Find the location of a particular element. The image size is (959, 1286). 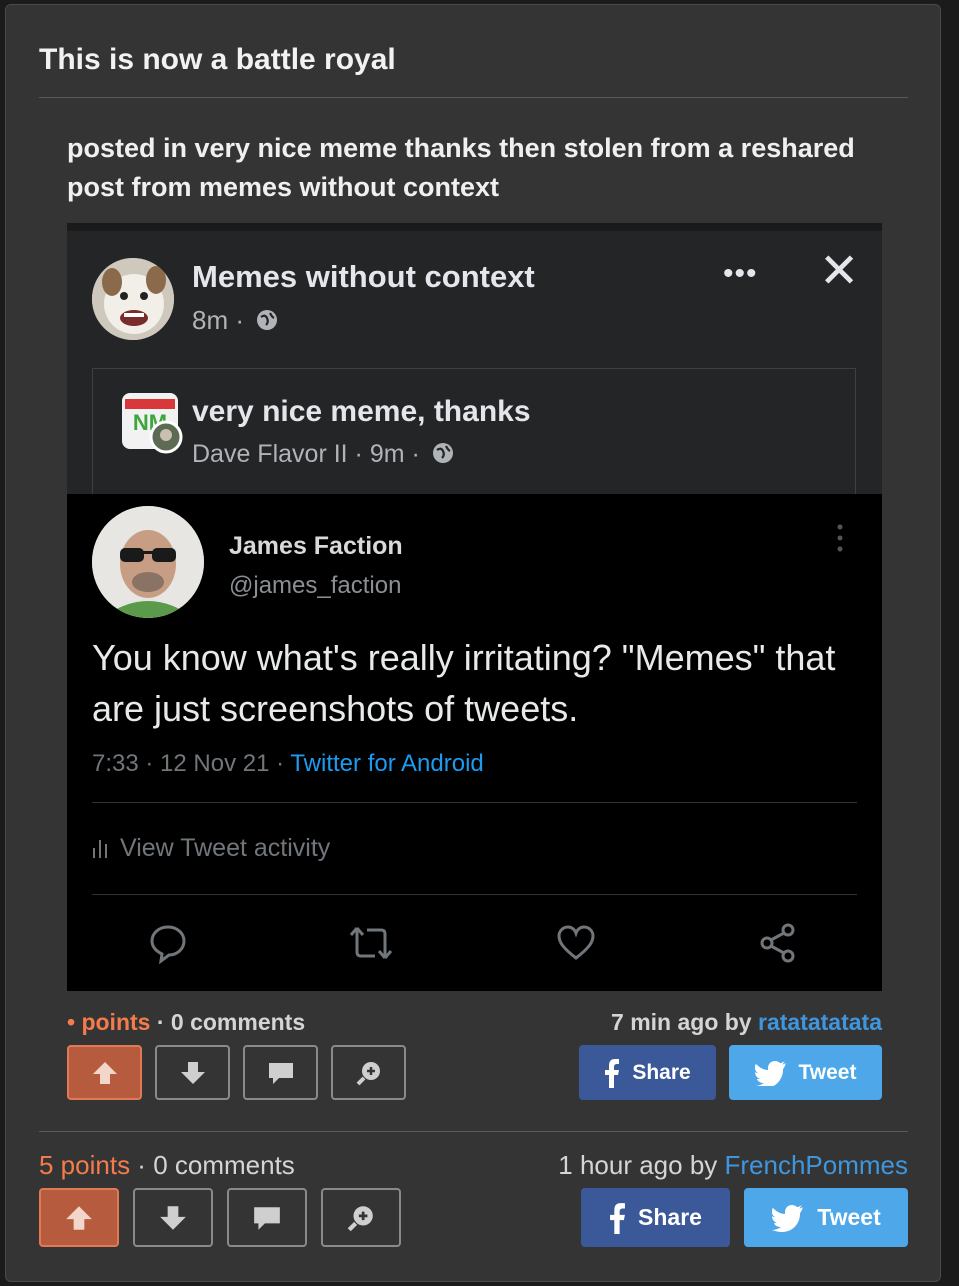

page-name: Memes without context is located at coordinates (363, 276).